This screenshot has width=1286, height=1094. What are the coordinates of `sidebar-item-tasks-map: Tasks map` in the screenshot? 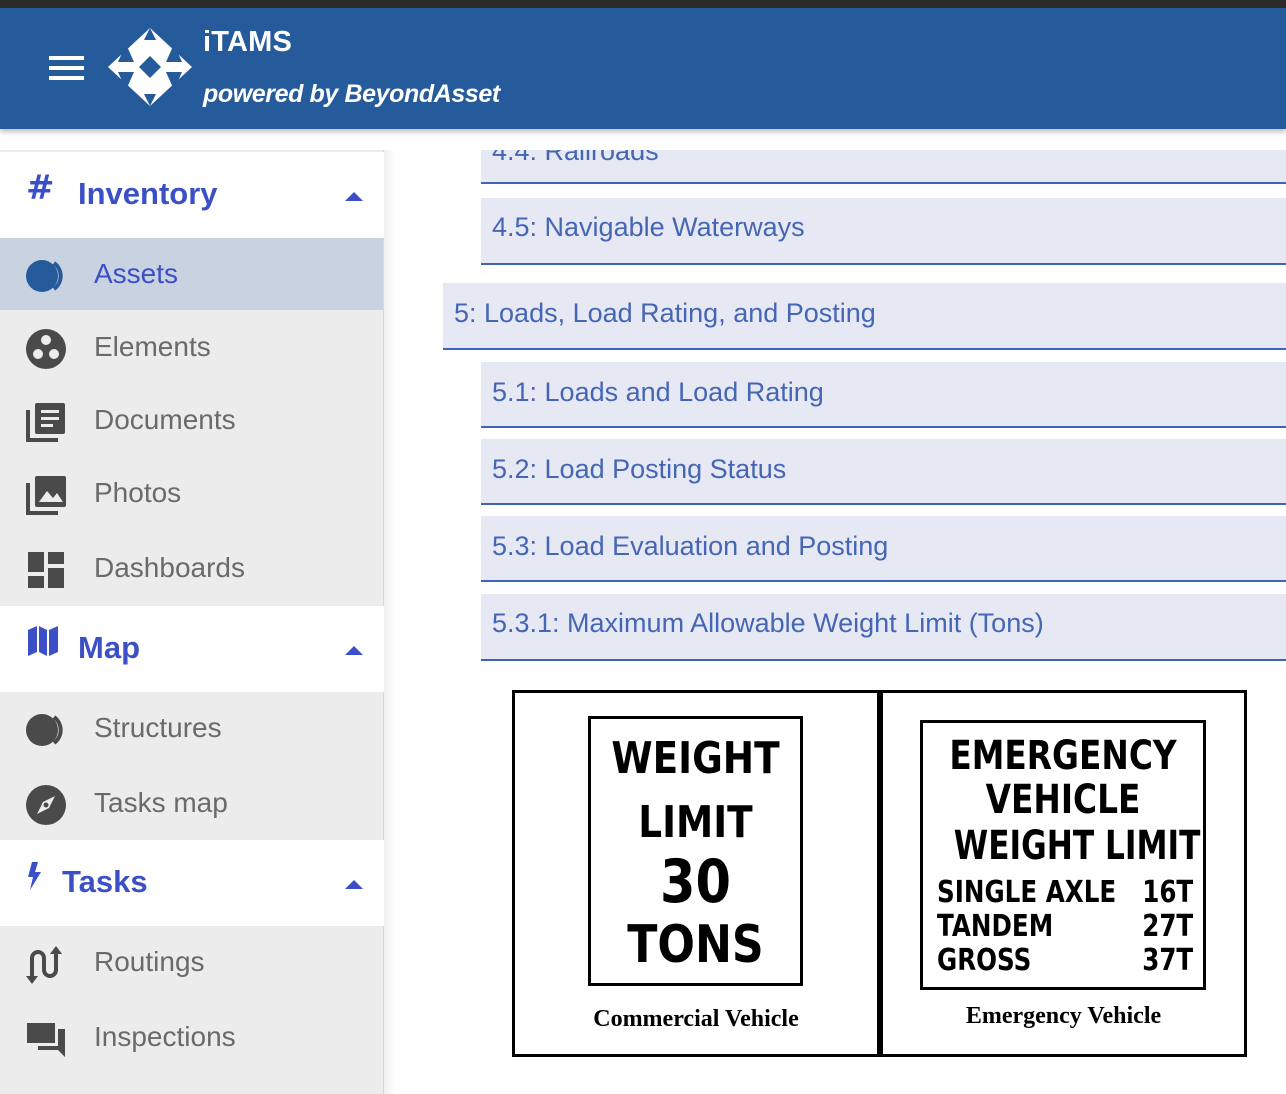 It's located at (191, 803).